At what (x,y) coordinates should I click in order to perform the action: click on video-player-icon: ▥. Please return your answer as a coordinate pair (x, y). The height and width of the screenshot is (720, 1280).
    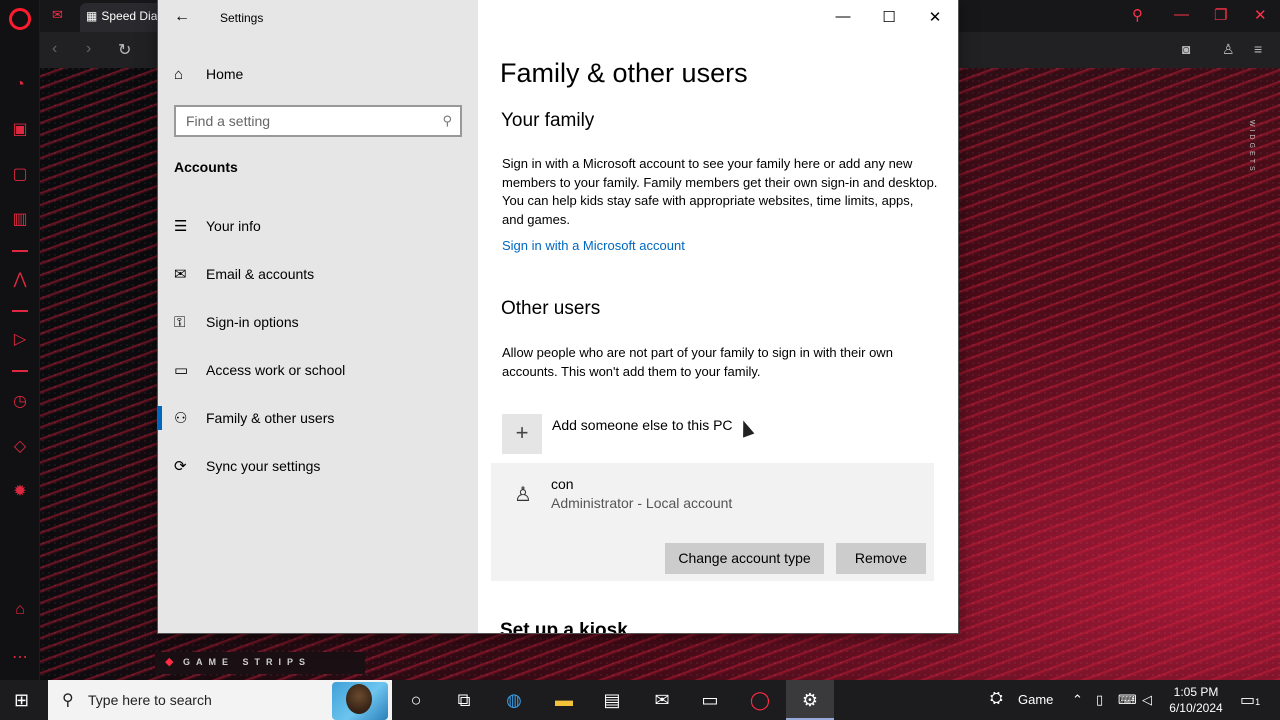
    Looking at the image, I should click on (20, 220).